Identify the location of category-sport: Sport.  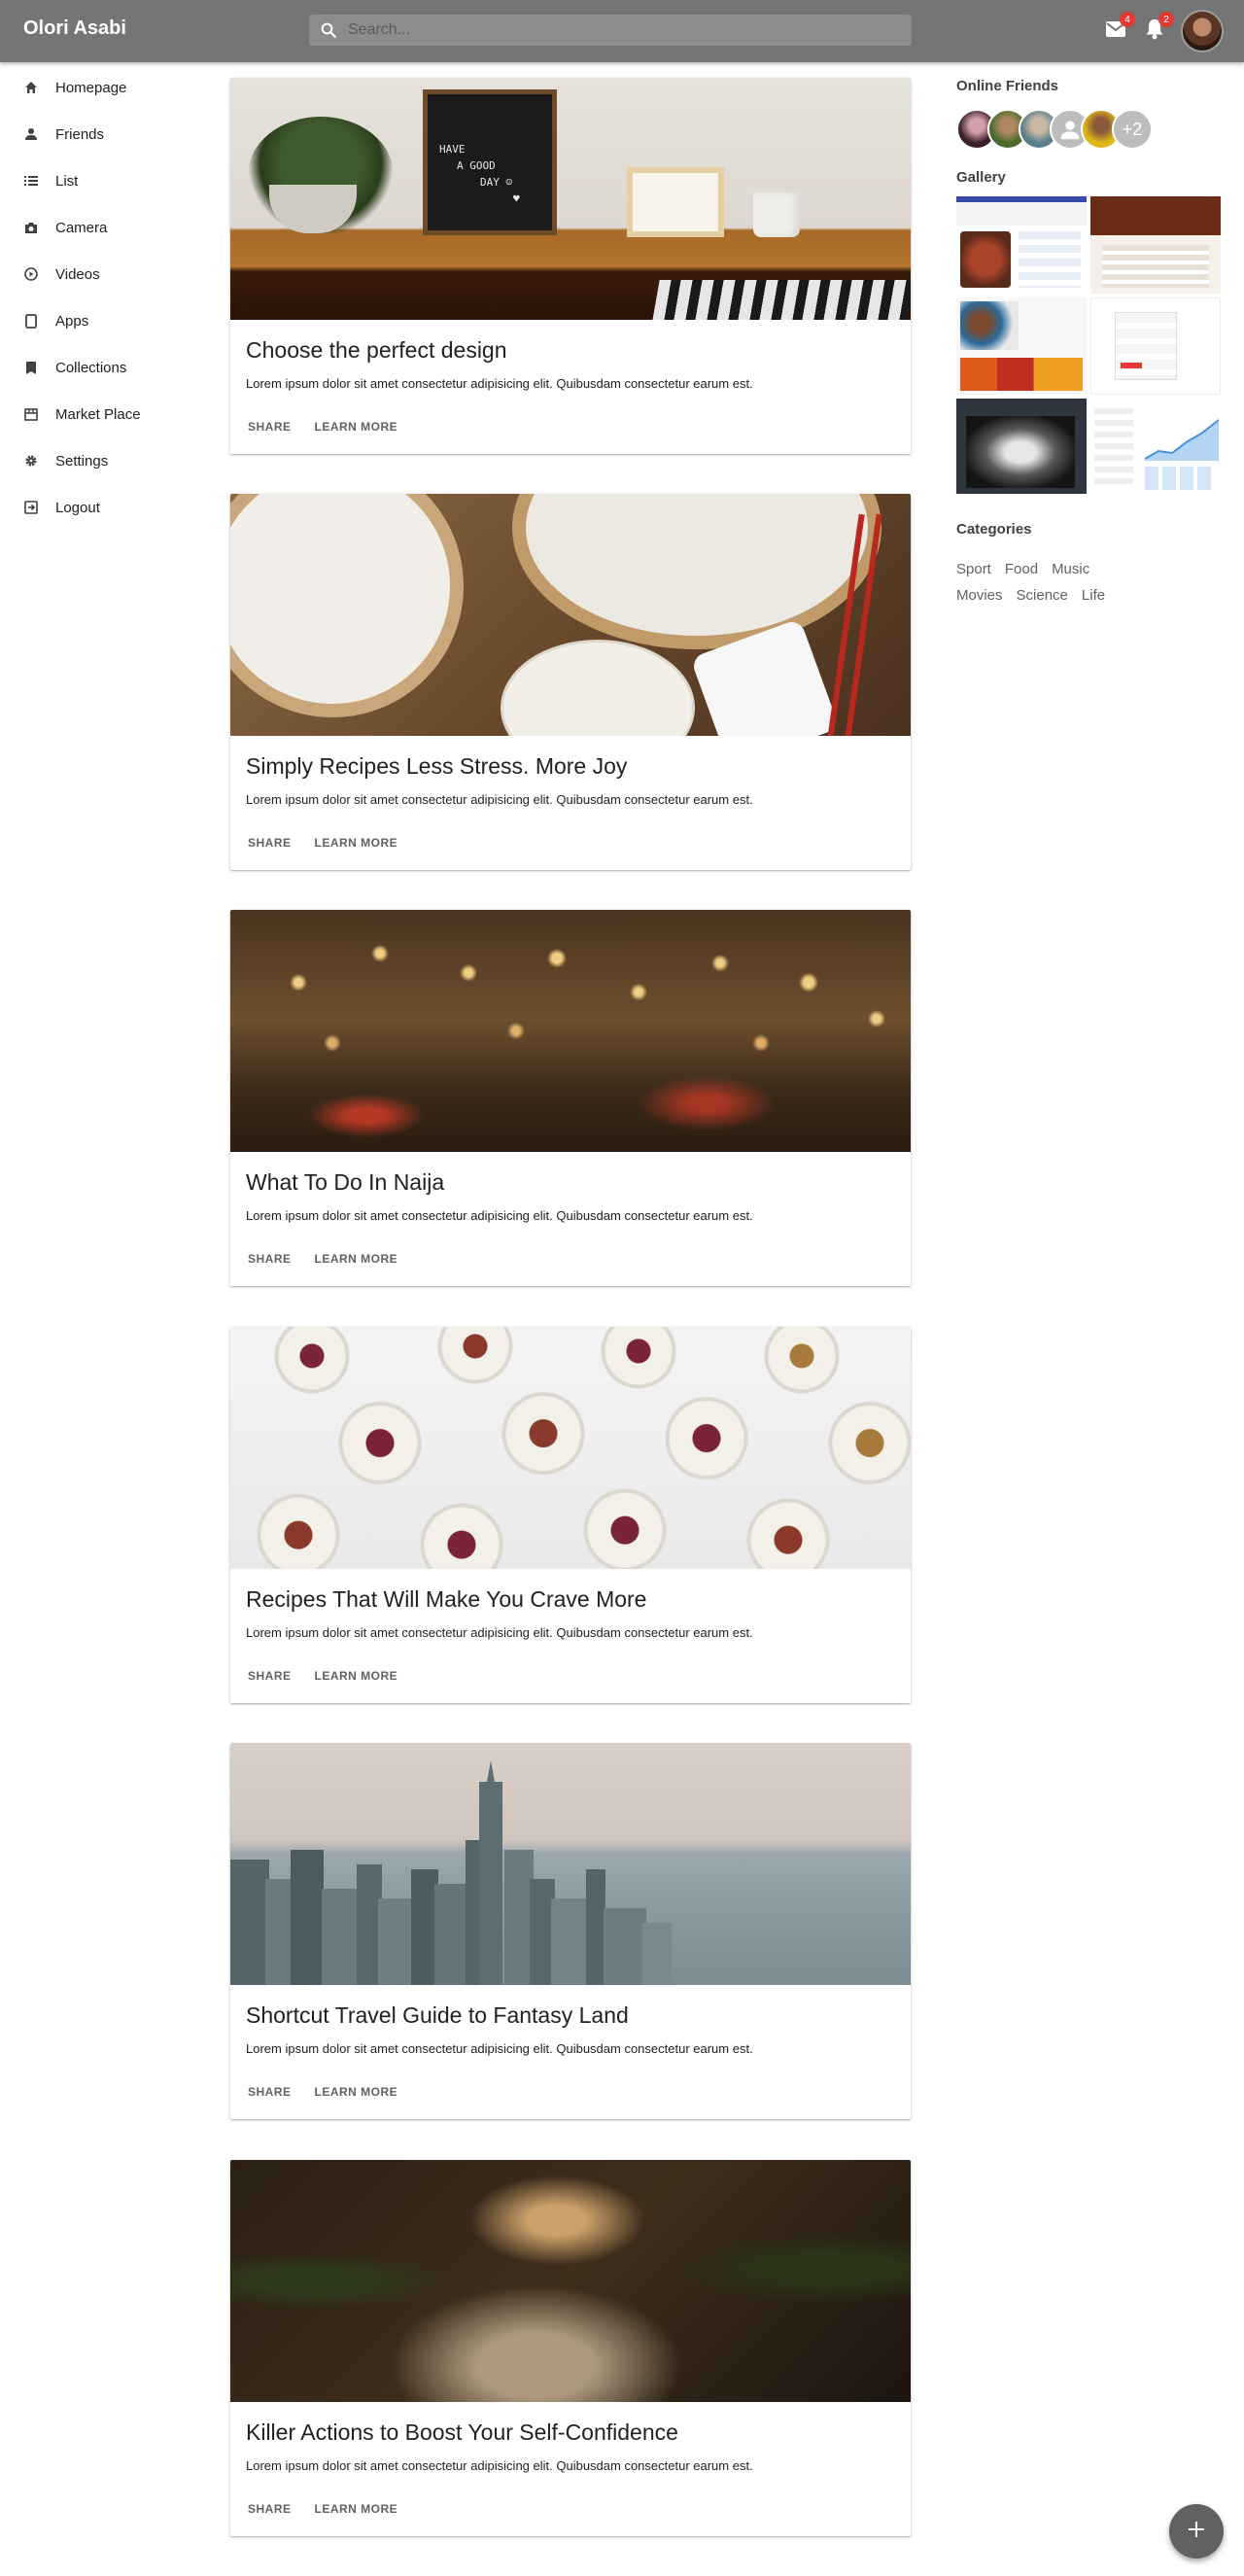
(973, 569).